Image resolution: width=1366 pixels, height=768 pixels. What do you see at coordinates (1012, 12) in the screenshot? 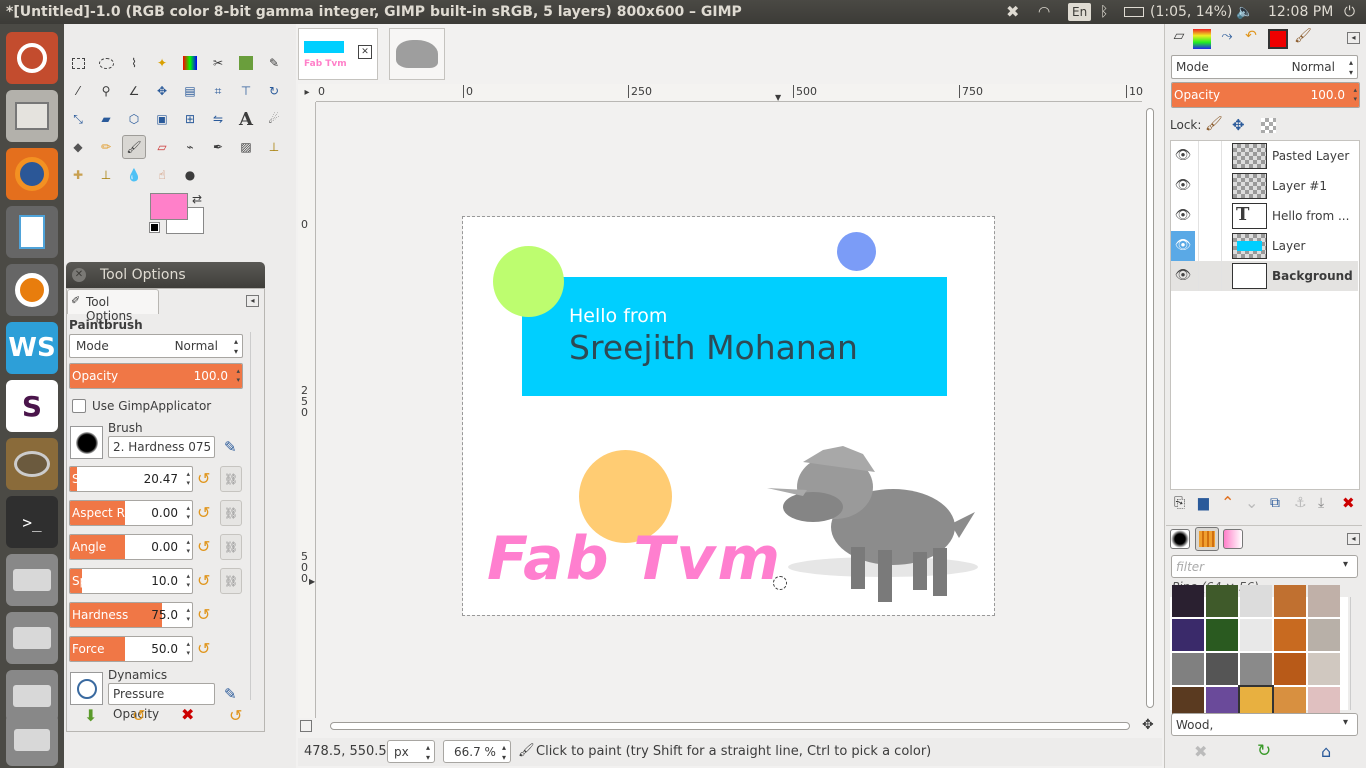
I see `dropbox-icon: ✖` at bounding box center [1012, 12].